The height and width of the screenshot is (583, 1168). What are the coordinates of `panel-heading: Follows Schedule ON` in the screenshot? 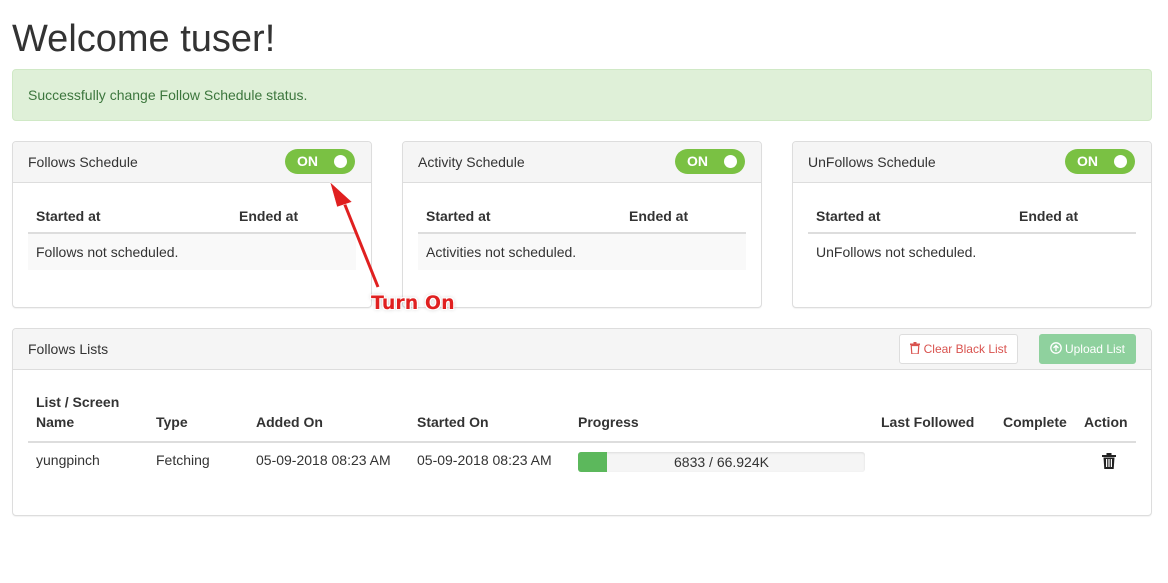 It's located at (192, 162).